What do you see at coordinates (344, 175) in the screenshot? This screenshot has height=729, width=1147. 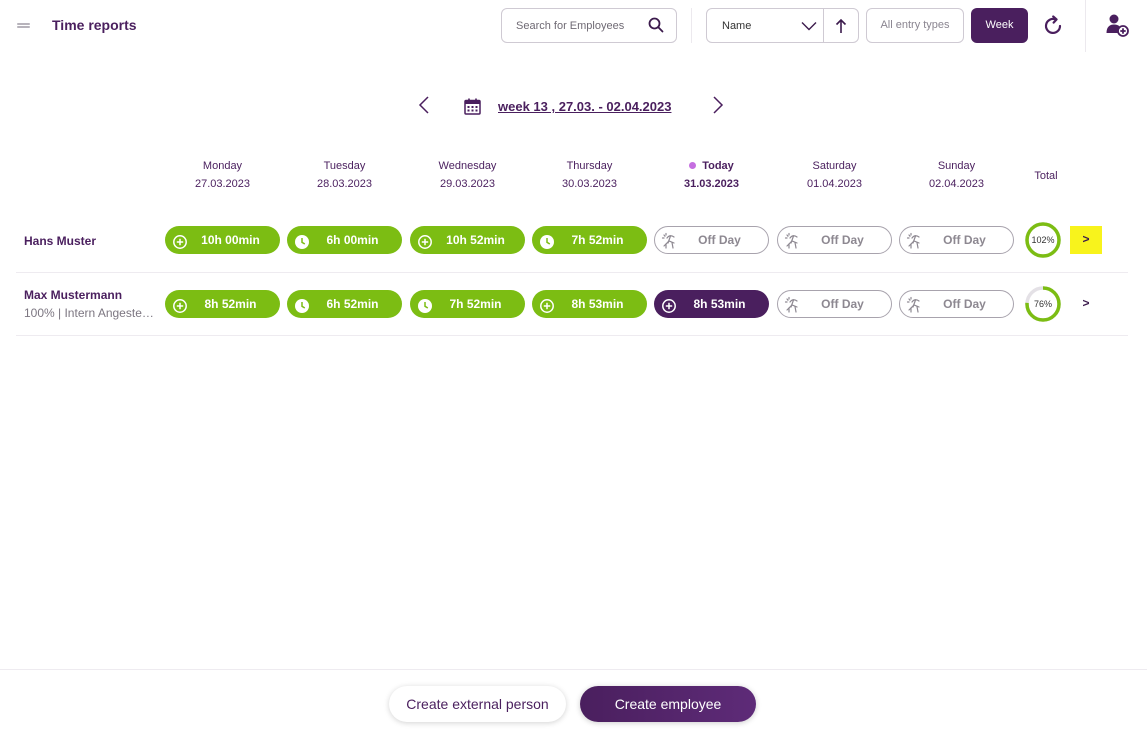 I see `day-header-tuesday: Tuesday 28.03.2023` at bounding box center [344, 175].